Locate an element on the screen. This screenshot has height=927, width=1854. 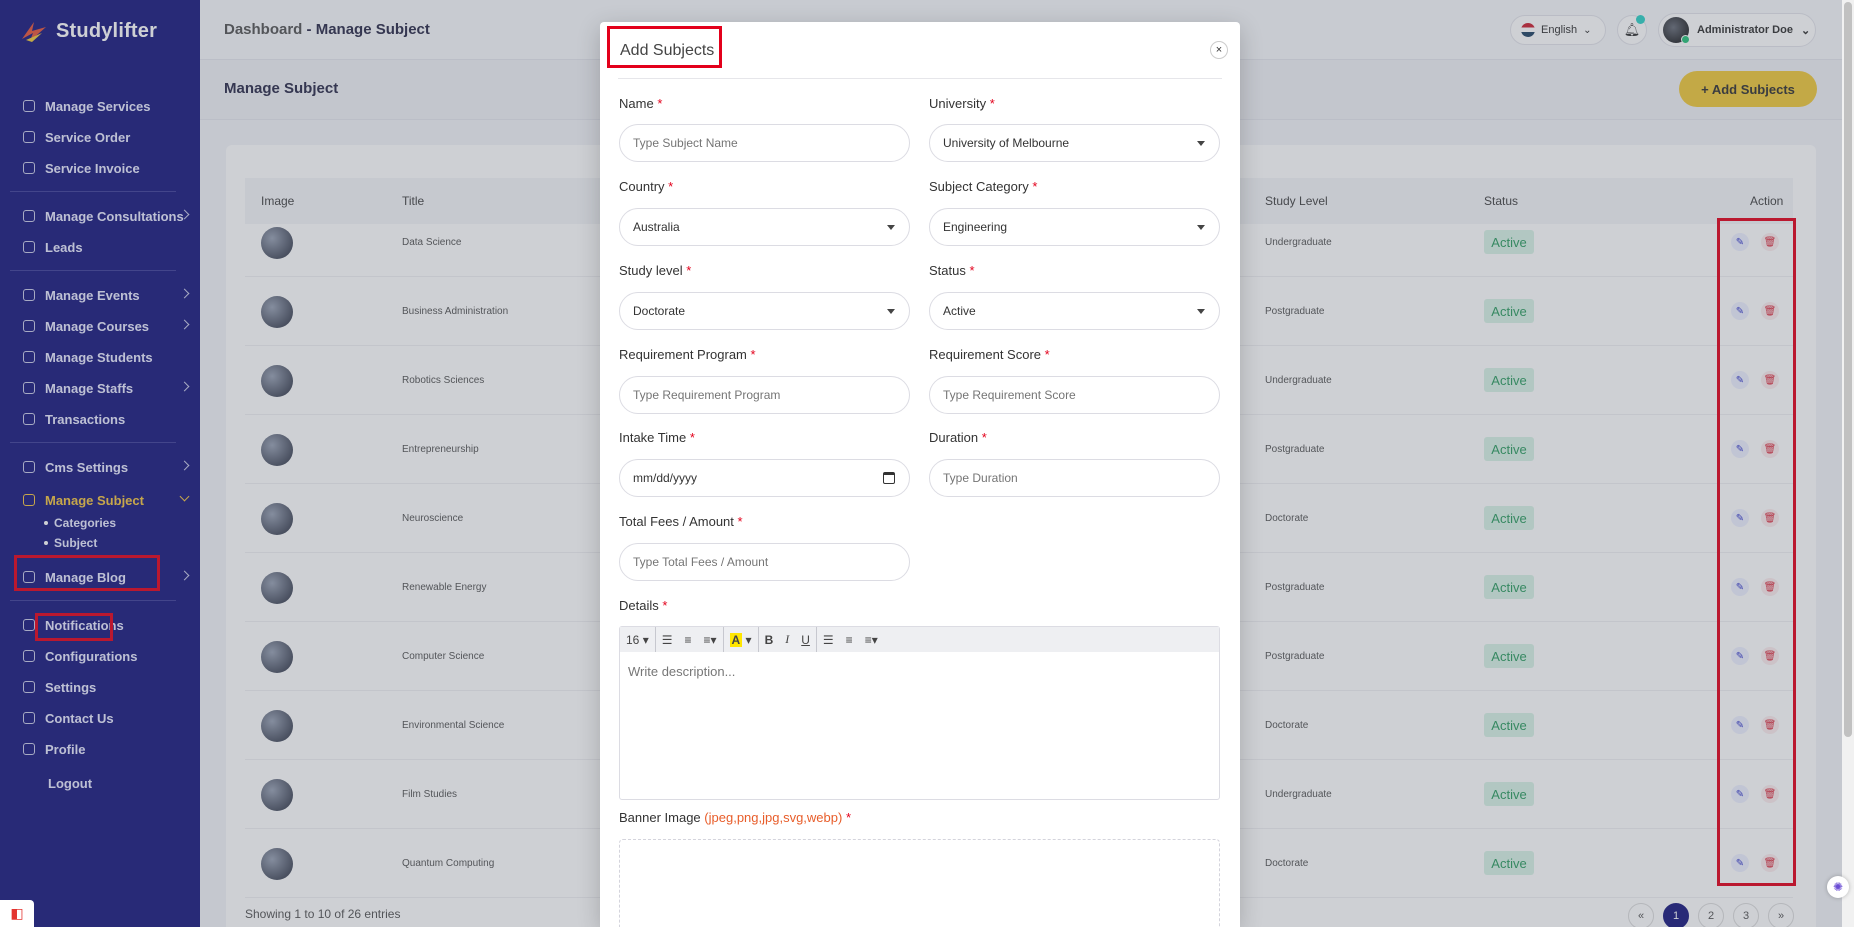
total-fees-label: Total Fees / Amount * is located at coordinates (681, 521).